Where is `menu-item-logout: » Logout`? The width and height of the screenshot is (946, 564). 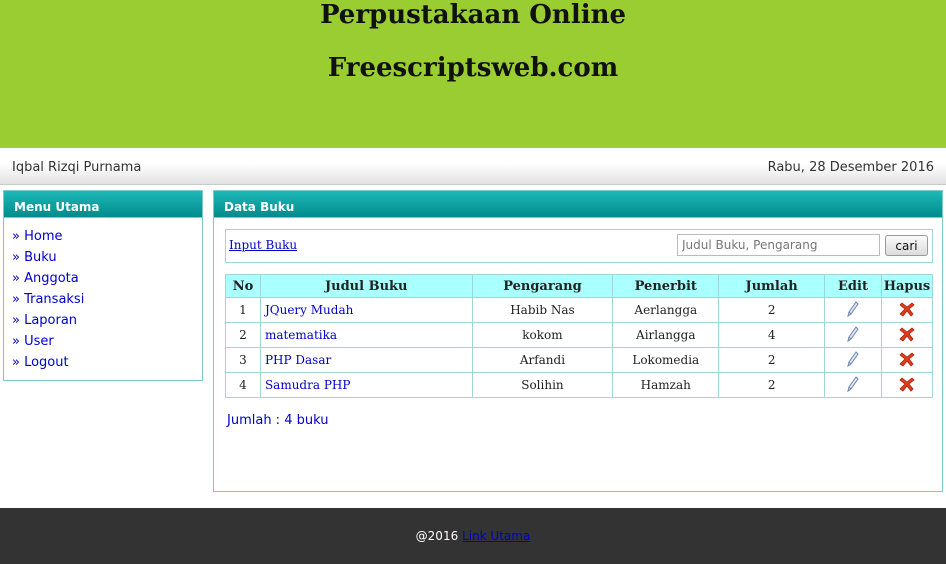 menu-item-logout: » Logout is located at coordinates (107, 365).